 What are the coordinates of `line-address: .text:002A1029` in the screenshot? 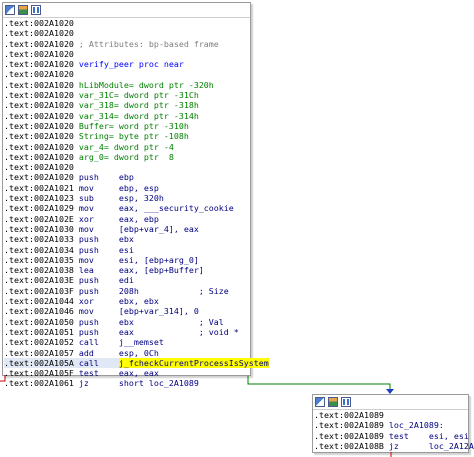 It's located at (39, 208).